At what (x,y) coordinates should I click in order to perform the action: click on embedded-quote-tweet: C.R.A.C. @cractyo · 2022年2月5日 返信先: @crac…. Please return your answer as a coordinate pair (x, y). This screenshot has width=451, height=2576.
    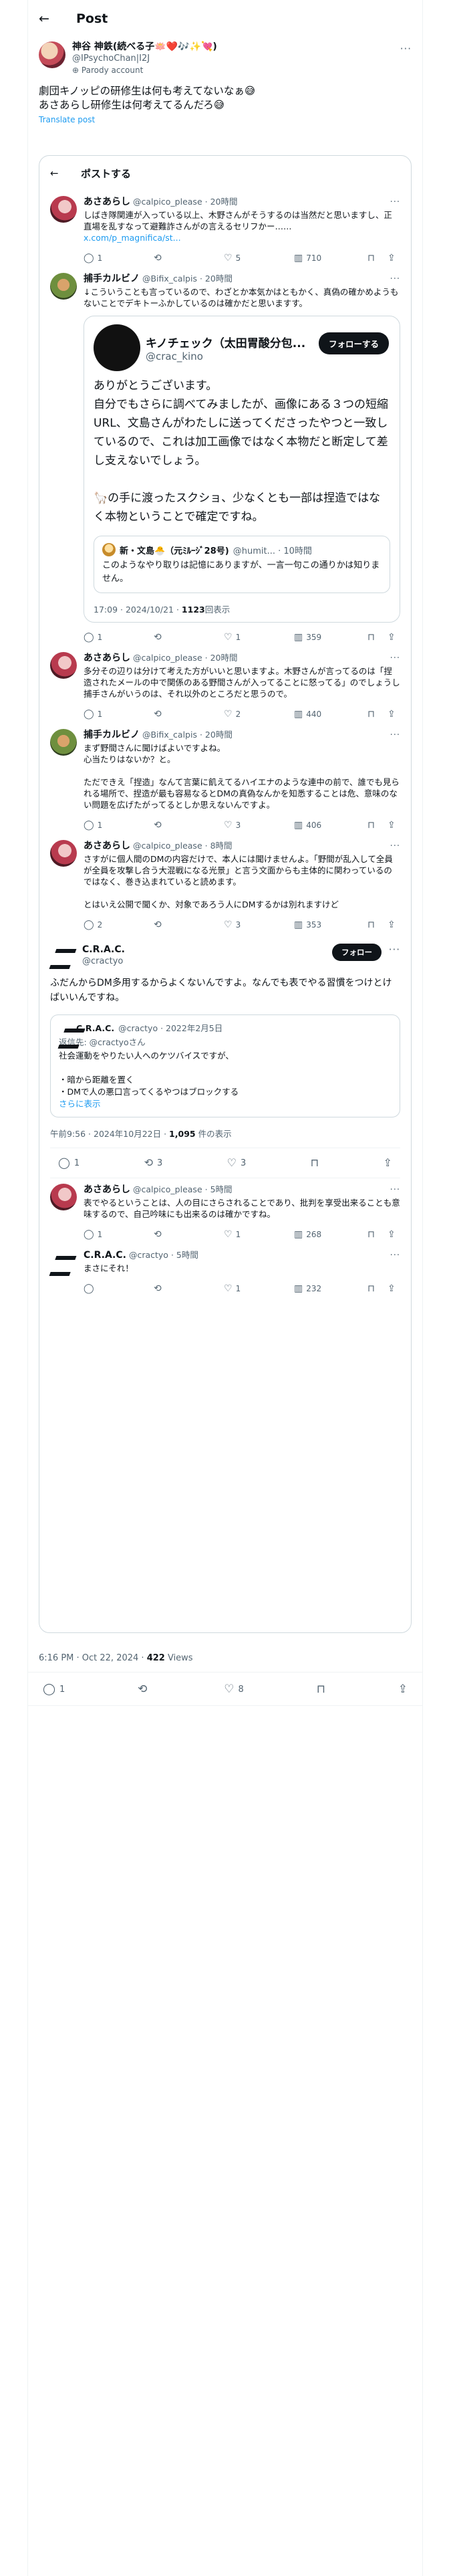
    Looking at the image, I should click on (225, 1065).